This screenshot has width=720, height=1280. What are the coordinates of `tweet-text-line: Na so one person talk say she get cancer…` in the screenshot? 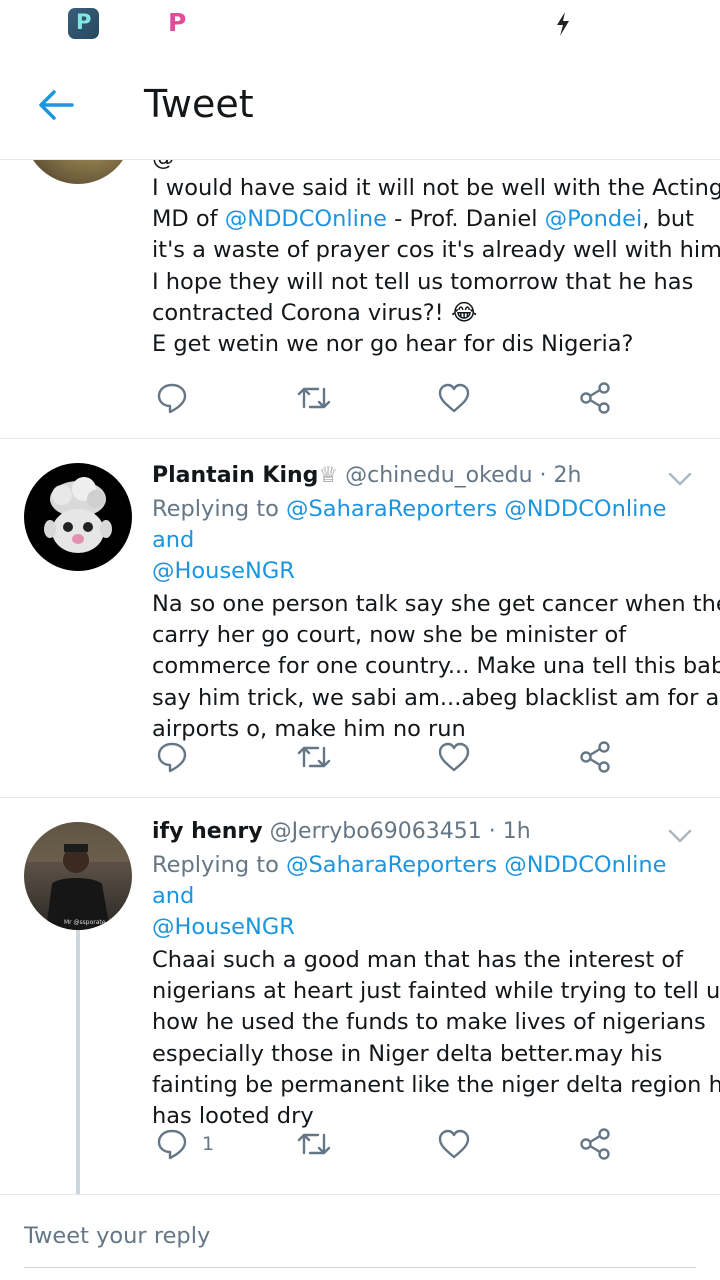 It's located at (436, 604).